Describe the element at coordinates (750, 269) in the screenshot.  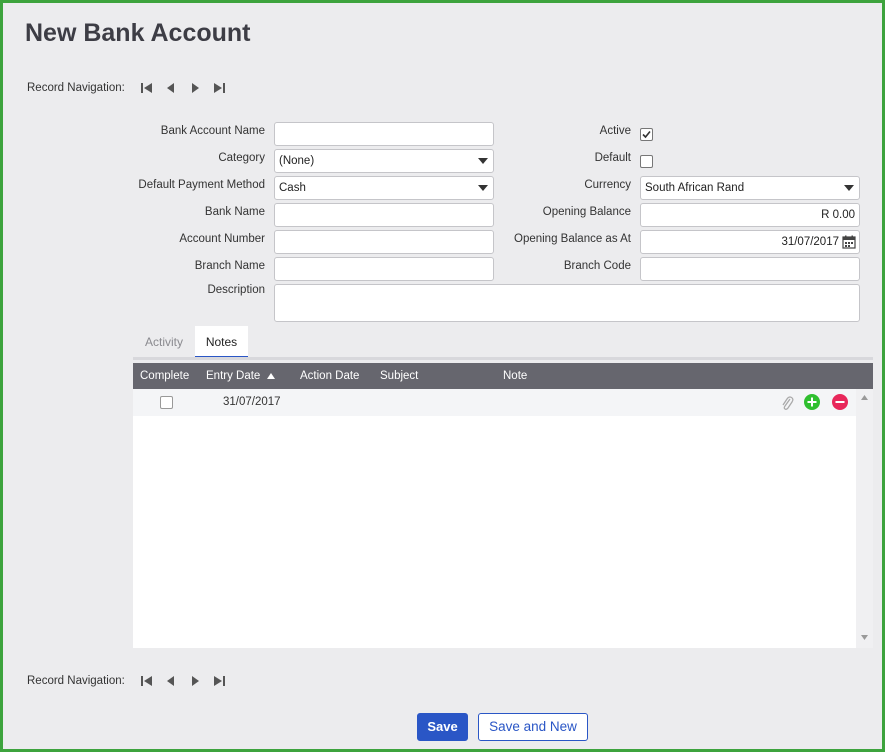
I see `branch-code-input` at that location.